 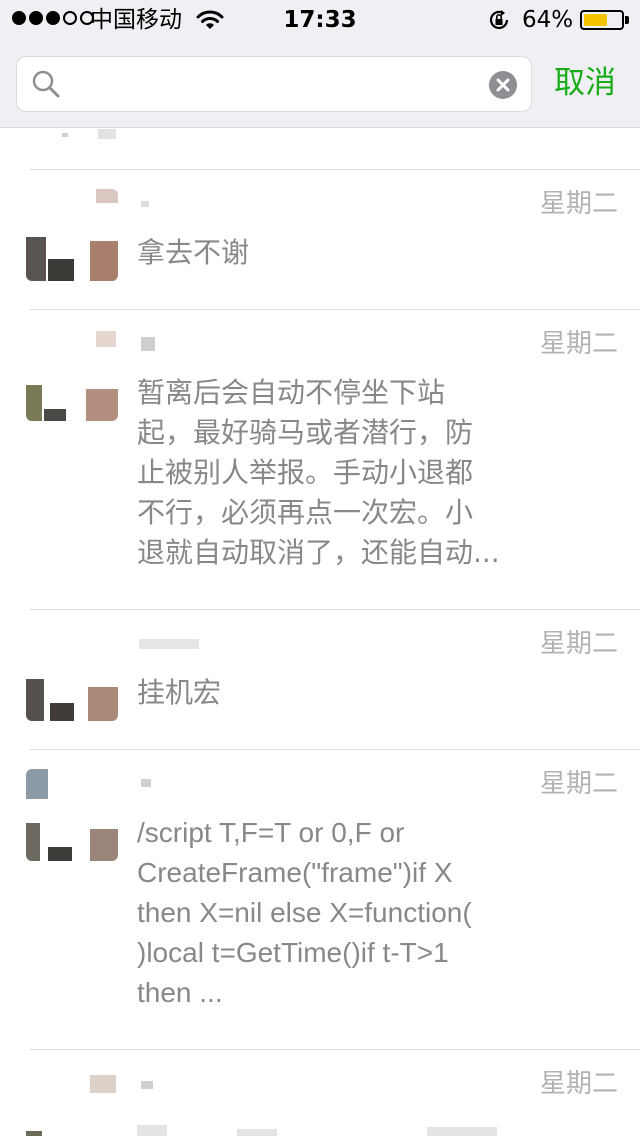 What do you see at coordinates (87, 144) in the screenshot?
I see `obscured-previous-item` at bounding box center [87, 144].